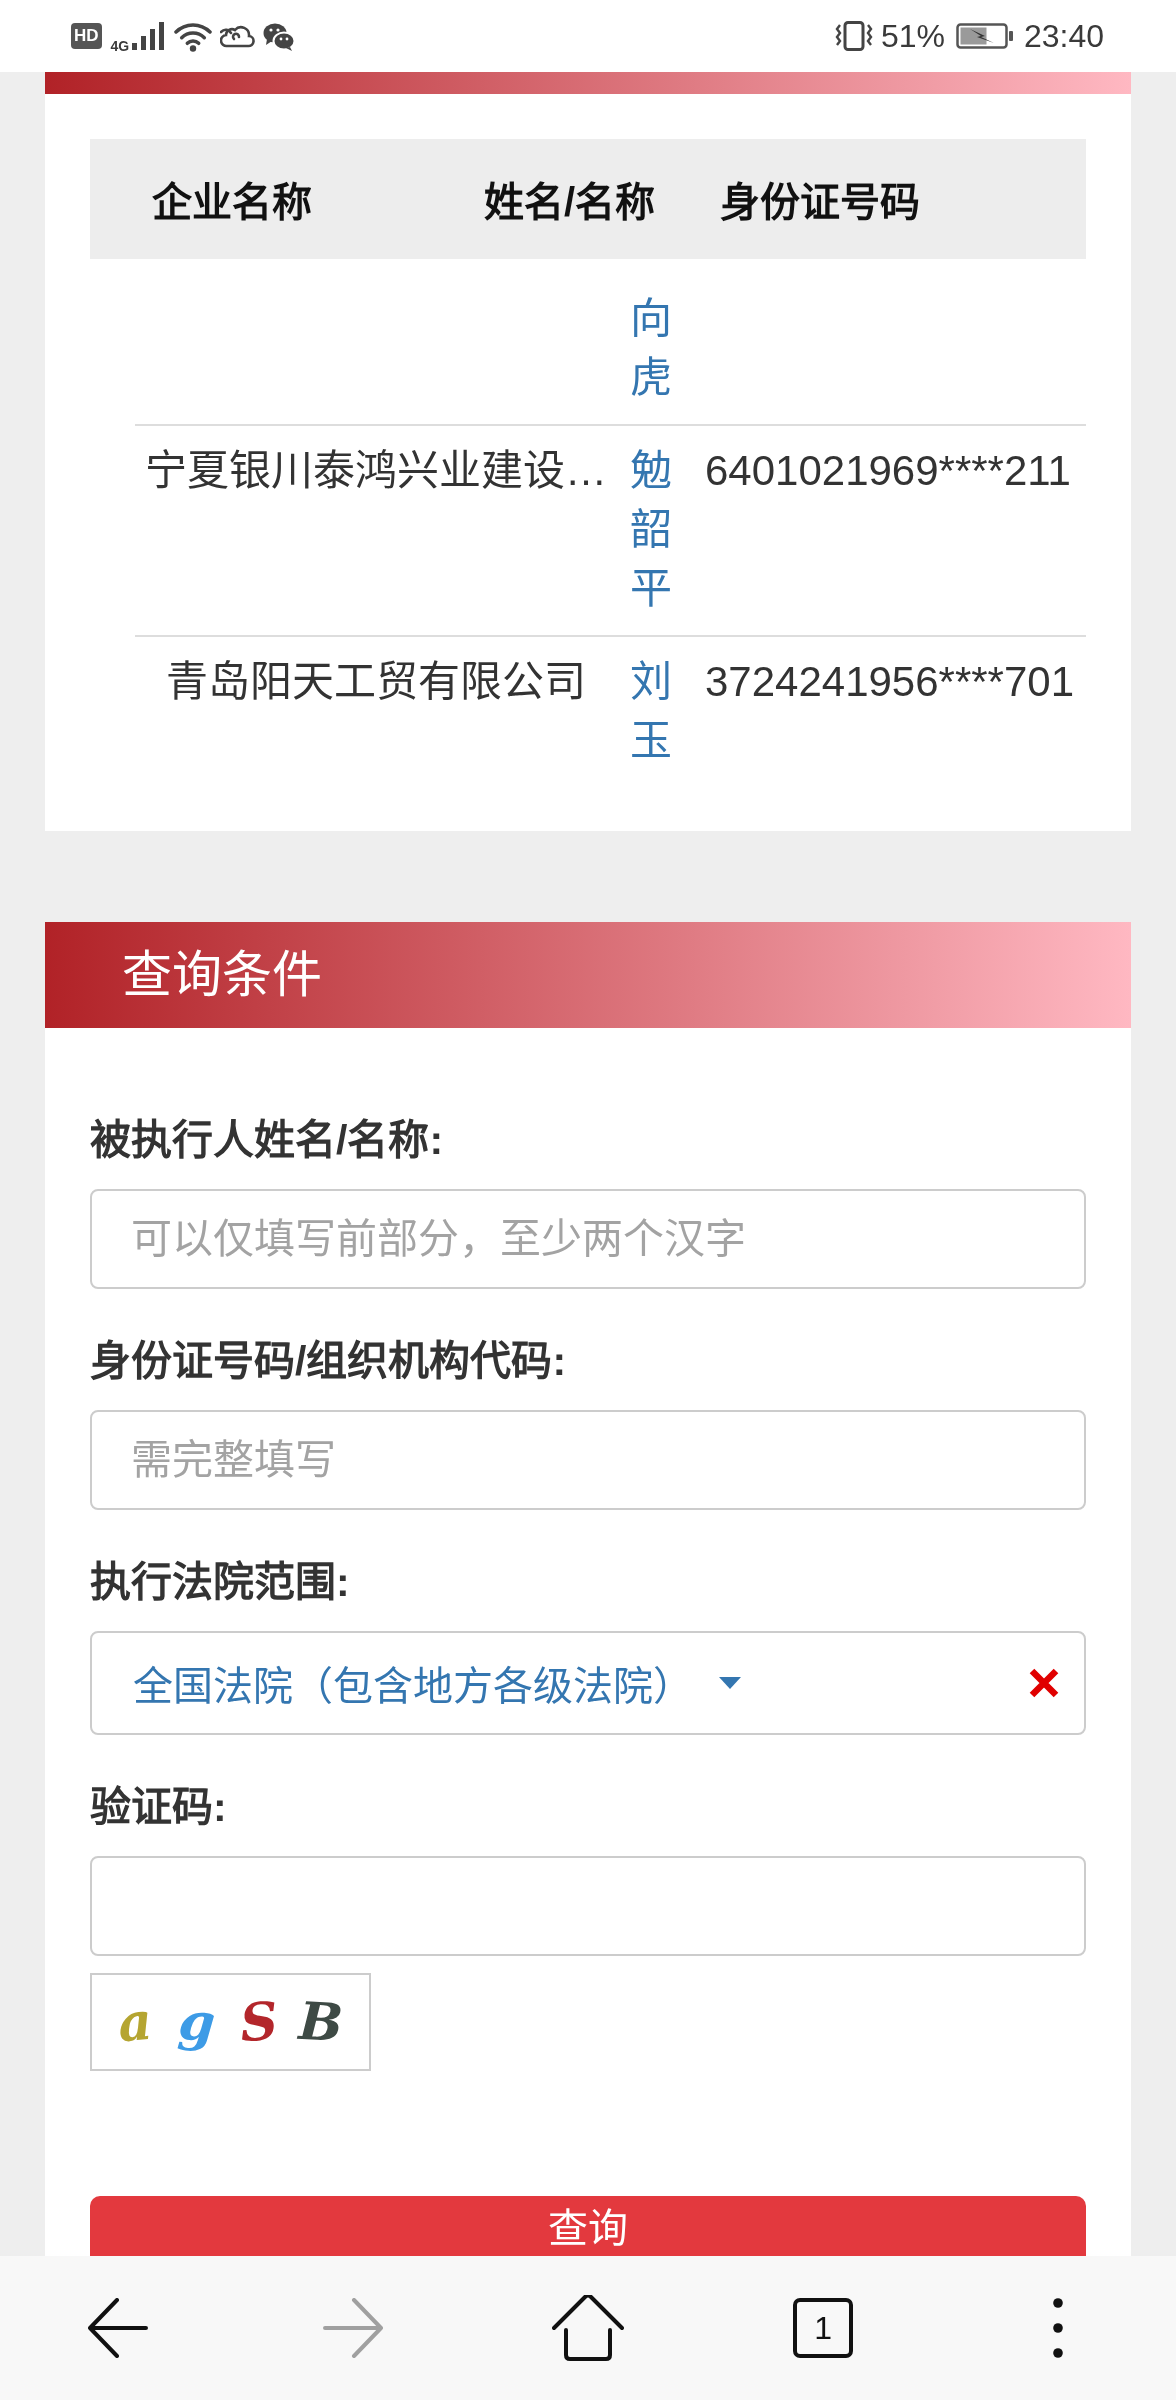 The image size is (1176, 2400). What do you see at coordinates (984, 36) in the screenshot?
I see `battery-charging-icon` at bounding box center [984, 36].